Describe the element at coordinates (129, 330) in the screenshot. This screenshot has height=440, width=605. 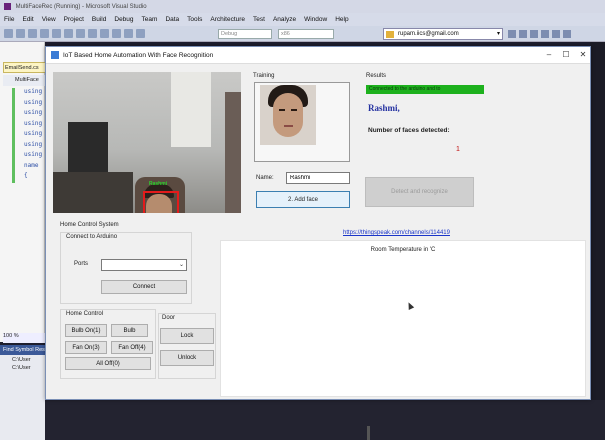
I see `bulb-button: Bulb` at that location.